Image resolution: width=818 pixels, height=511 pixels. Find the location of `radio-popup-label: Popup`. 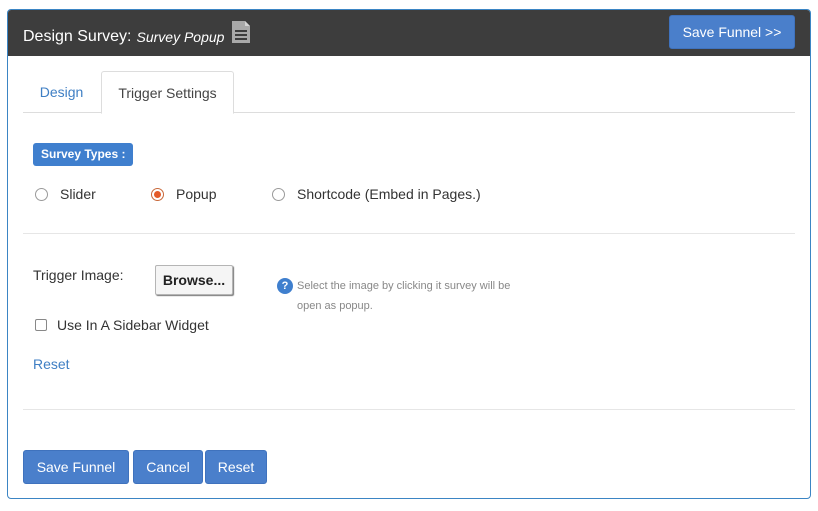

radio-popup-label: Popup is located at coordinates (196, 194).